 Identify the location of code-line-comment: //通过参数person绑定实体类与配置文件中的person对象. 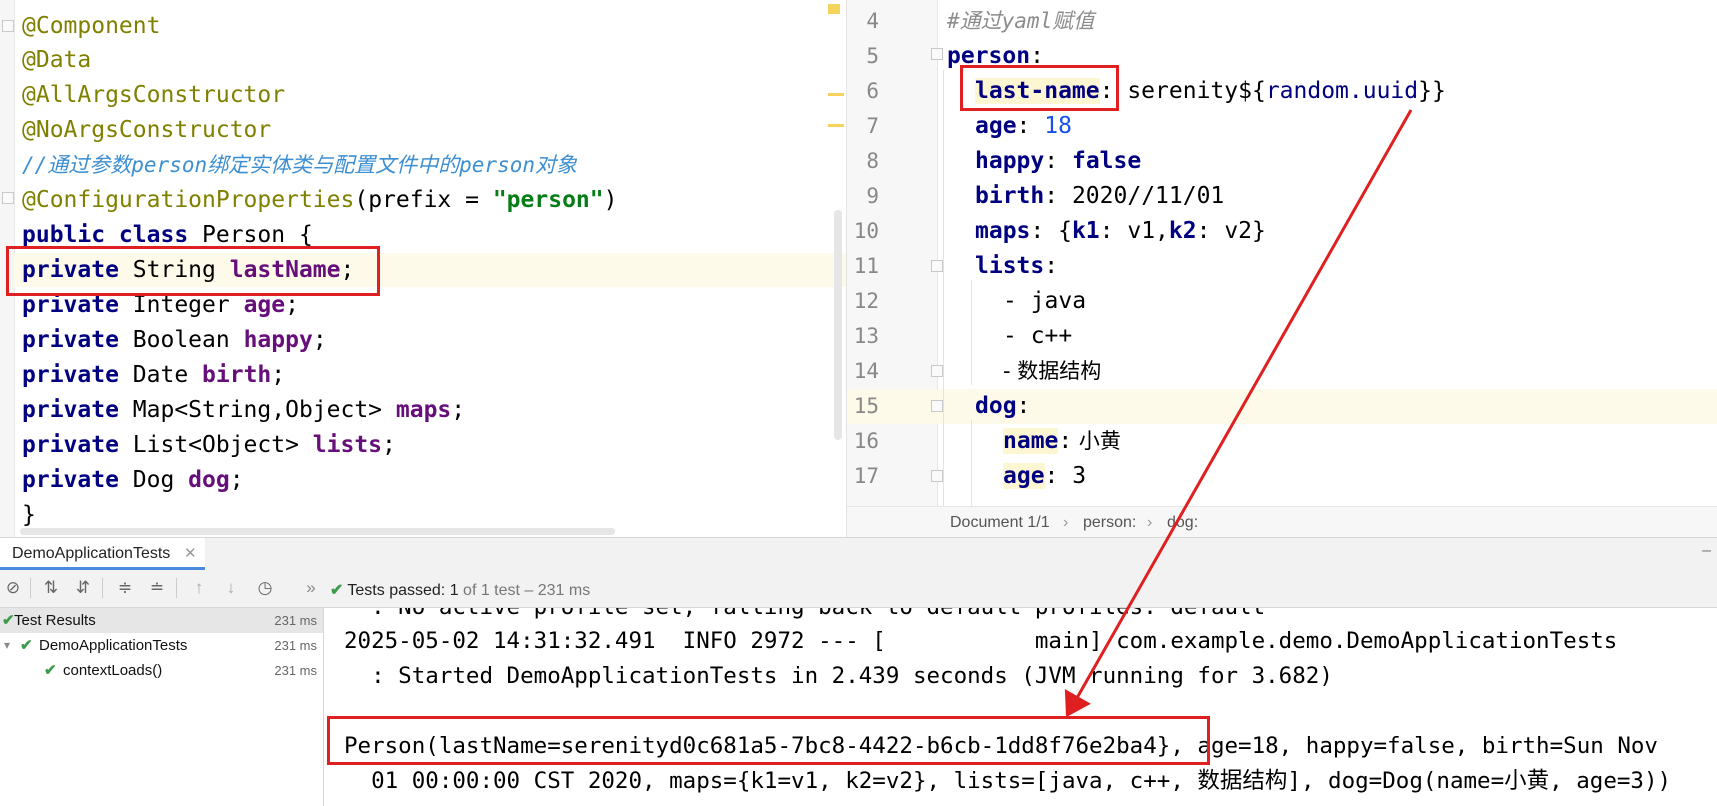
(300, 165).